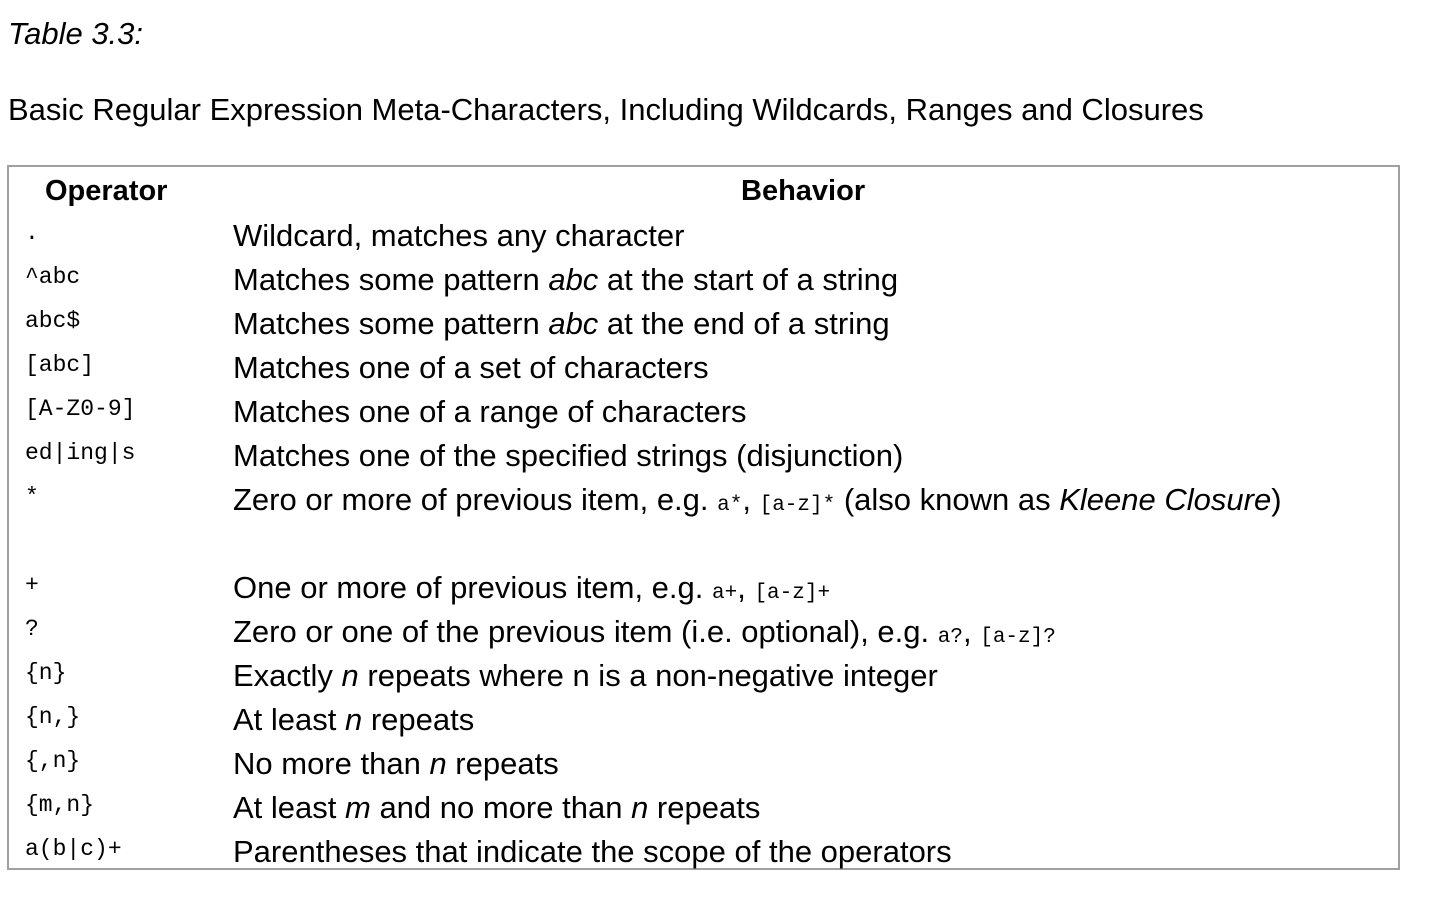 Image resolution: width=1438 pixels, height=900 pixels. Describe the element at coordinates (783, 412) in the screenshot. I see `behavior-cell: Matches one of a range of characters` at that location.